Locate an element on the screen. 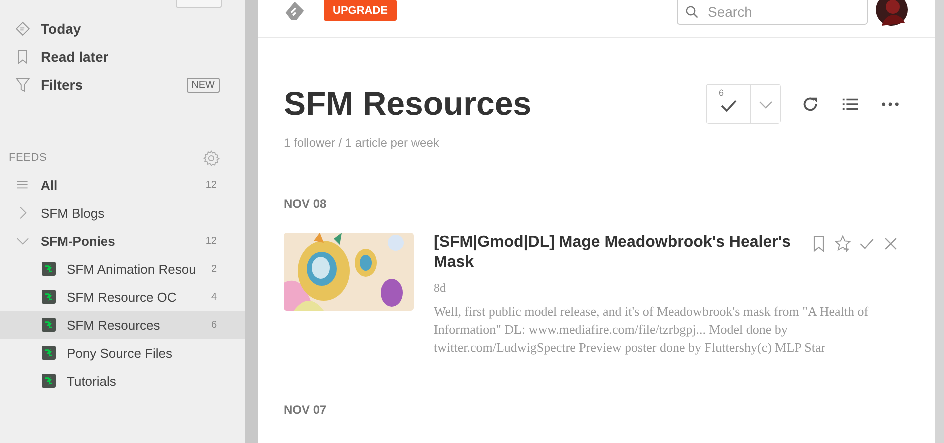  search-field: Search is located at coordinates (772, 12).